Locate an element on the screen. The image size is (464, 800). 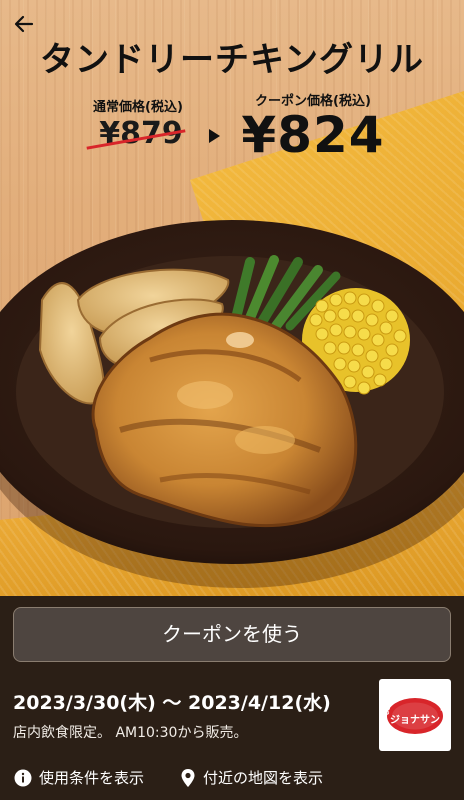
info-icon is located at coordinates (23, 777).